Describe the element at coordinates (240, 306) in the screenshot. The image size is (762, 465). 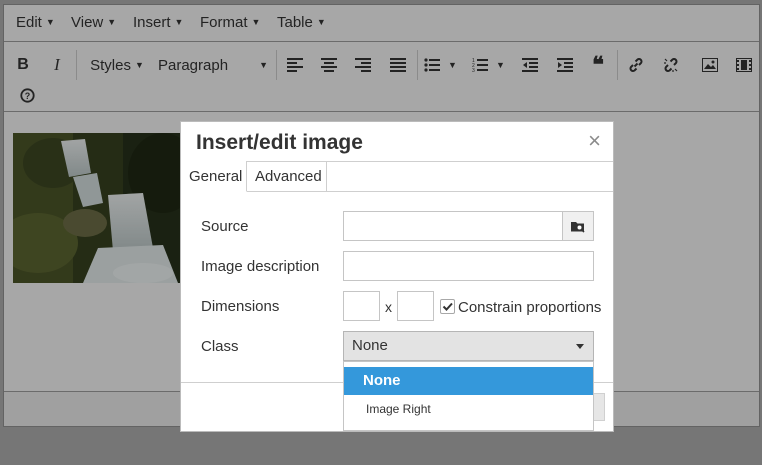
I see `dimensions-label: Dimensions` at that location.